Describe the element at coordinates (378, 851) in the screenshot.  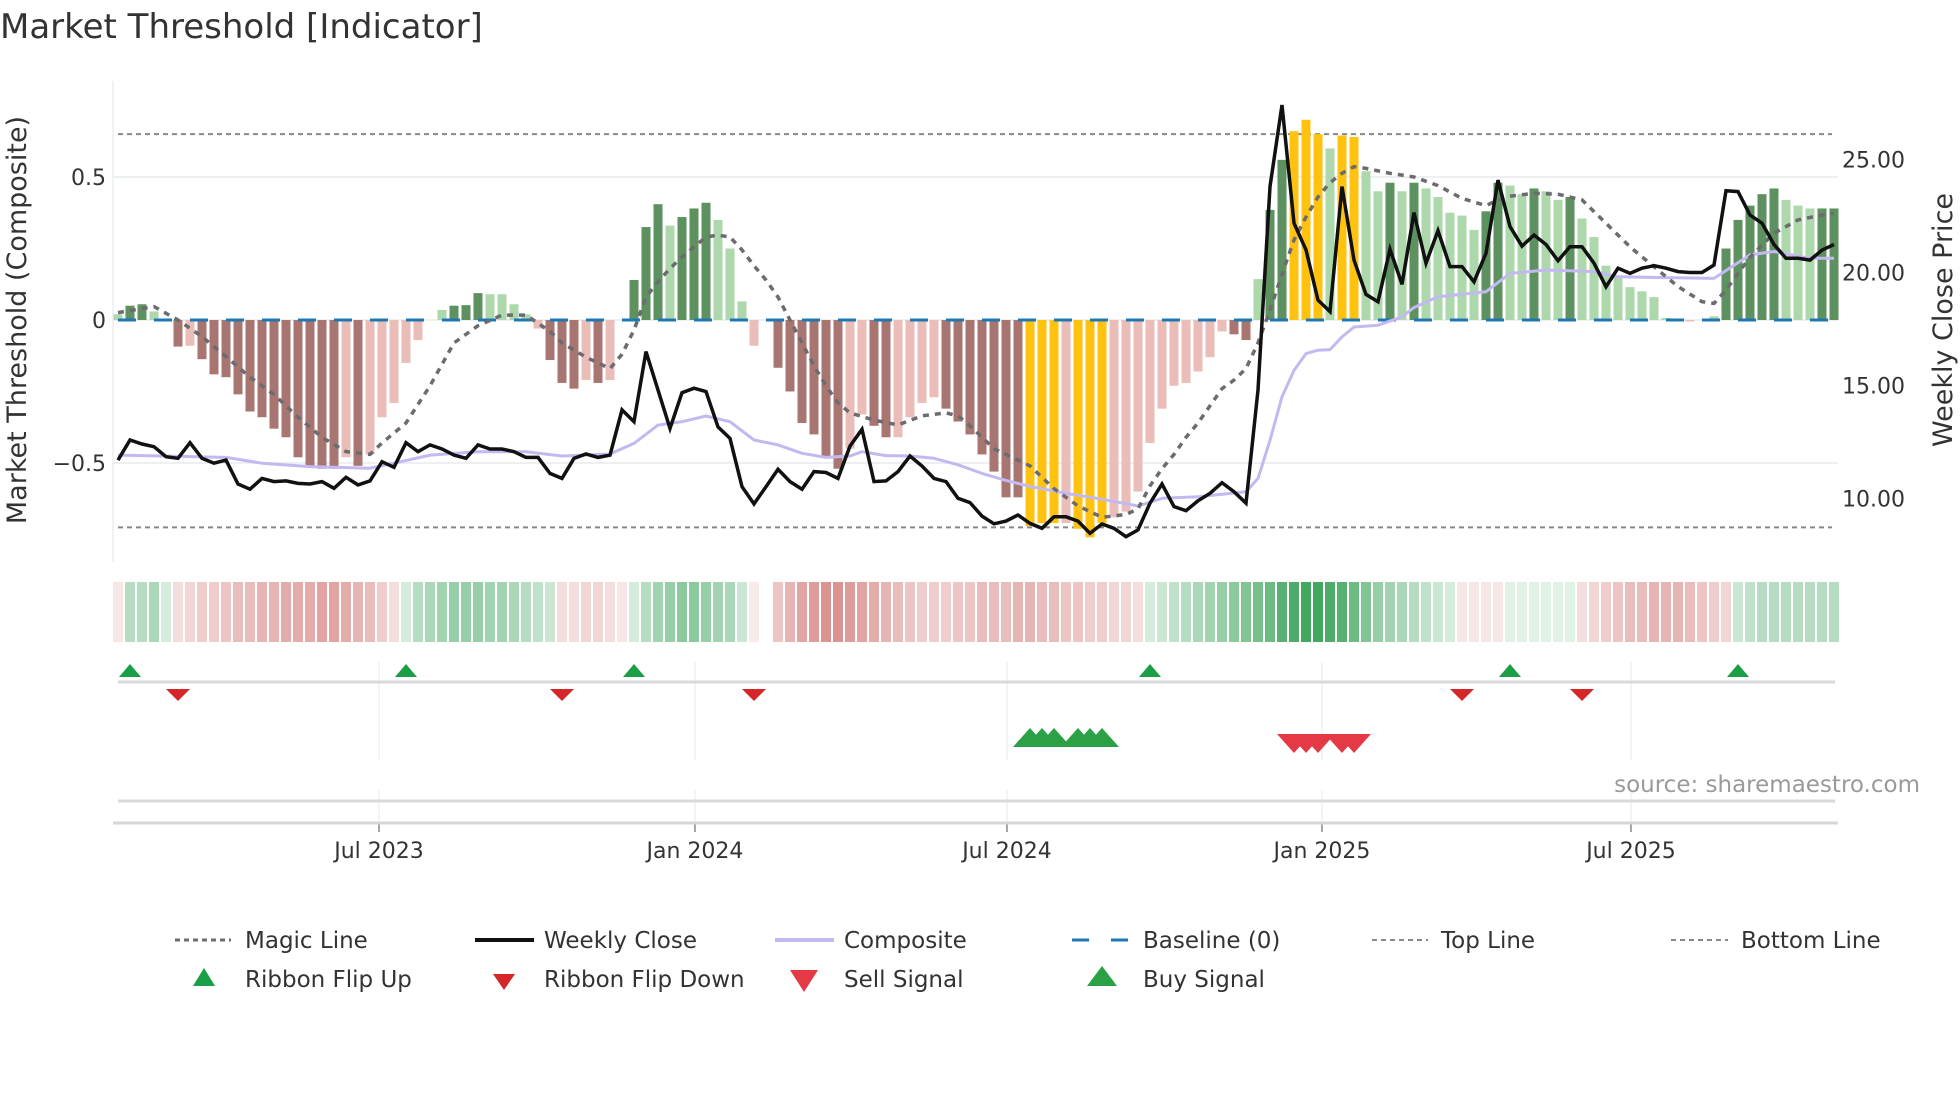
I see `x-tick-label: Jul 2023` at that location.